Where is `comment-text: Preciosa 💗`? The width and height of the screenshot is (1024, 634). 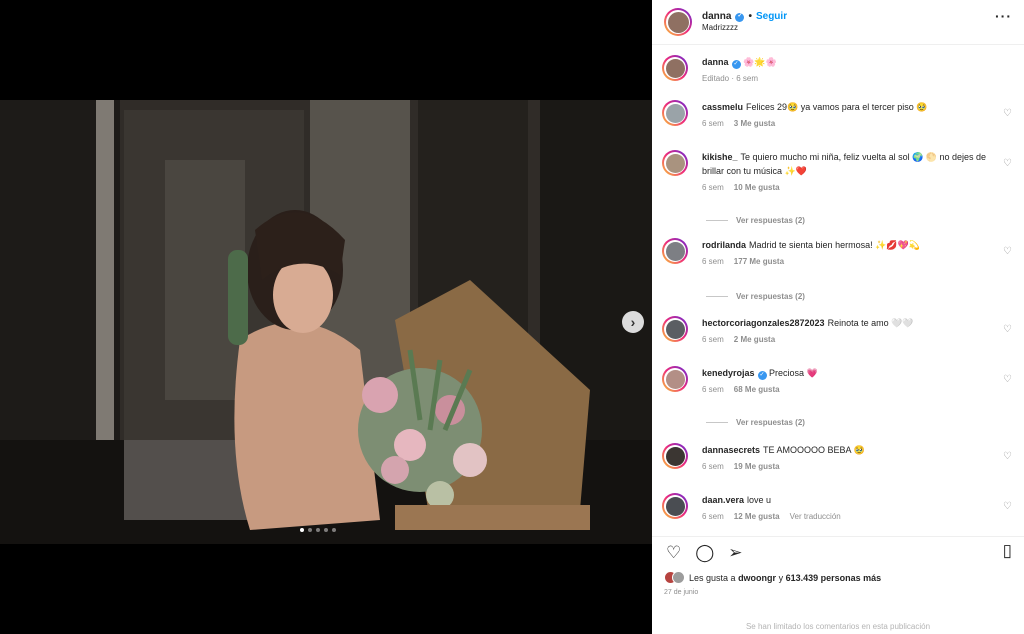 comment-text: Preciosa 💗 is located at coordinates (793, 373).